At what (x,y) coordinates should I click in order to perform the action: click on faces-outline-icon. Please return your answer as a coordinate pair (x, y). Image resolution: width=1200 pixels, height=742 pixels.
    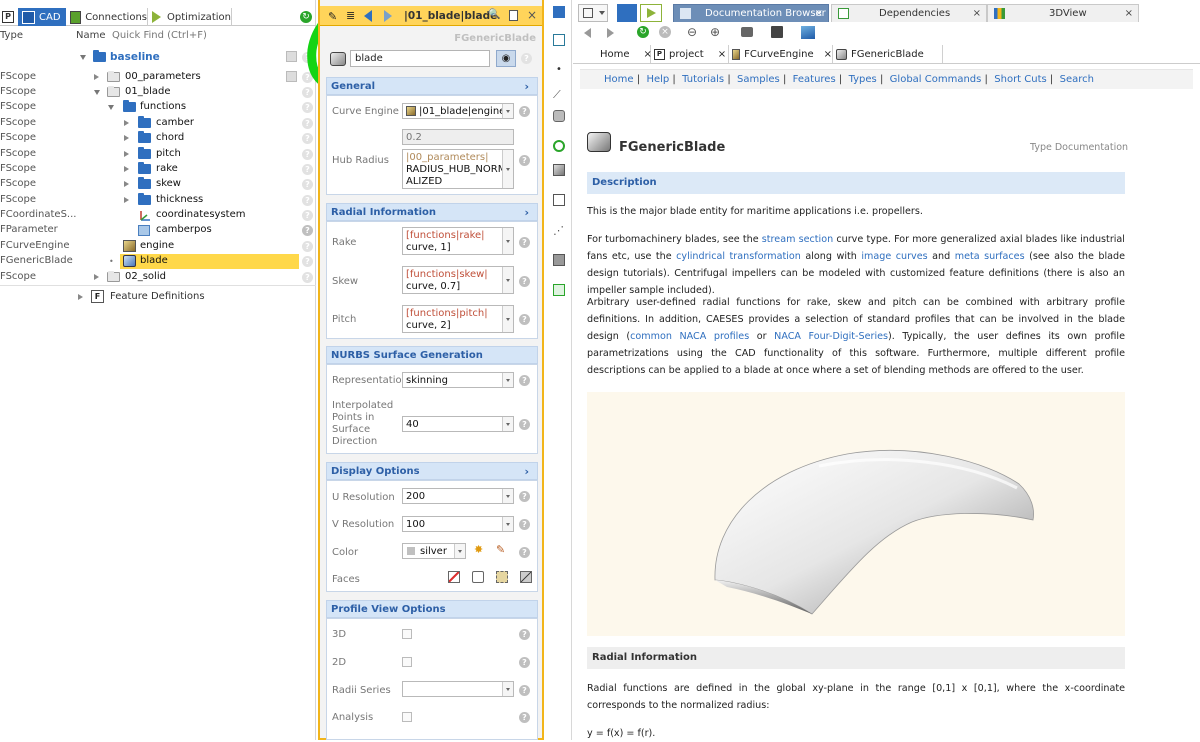
    Looking at the image, I should click on (478, 577).